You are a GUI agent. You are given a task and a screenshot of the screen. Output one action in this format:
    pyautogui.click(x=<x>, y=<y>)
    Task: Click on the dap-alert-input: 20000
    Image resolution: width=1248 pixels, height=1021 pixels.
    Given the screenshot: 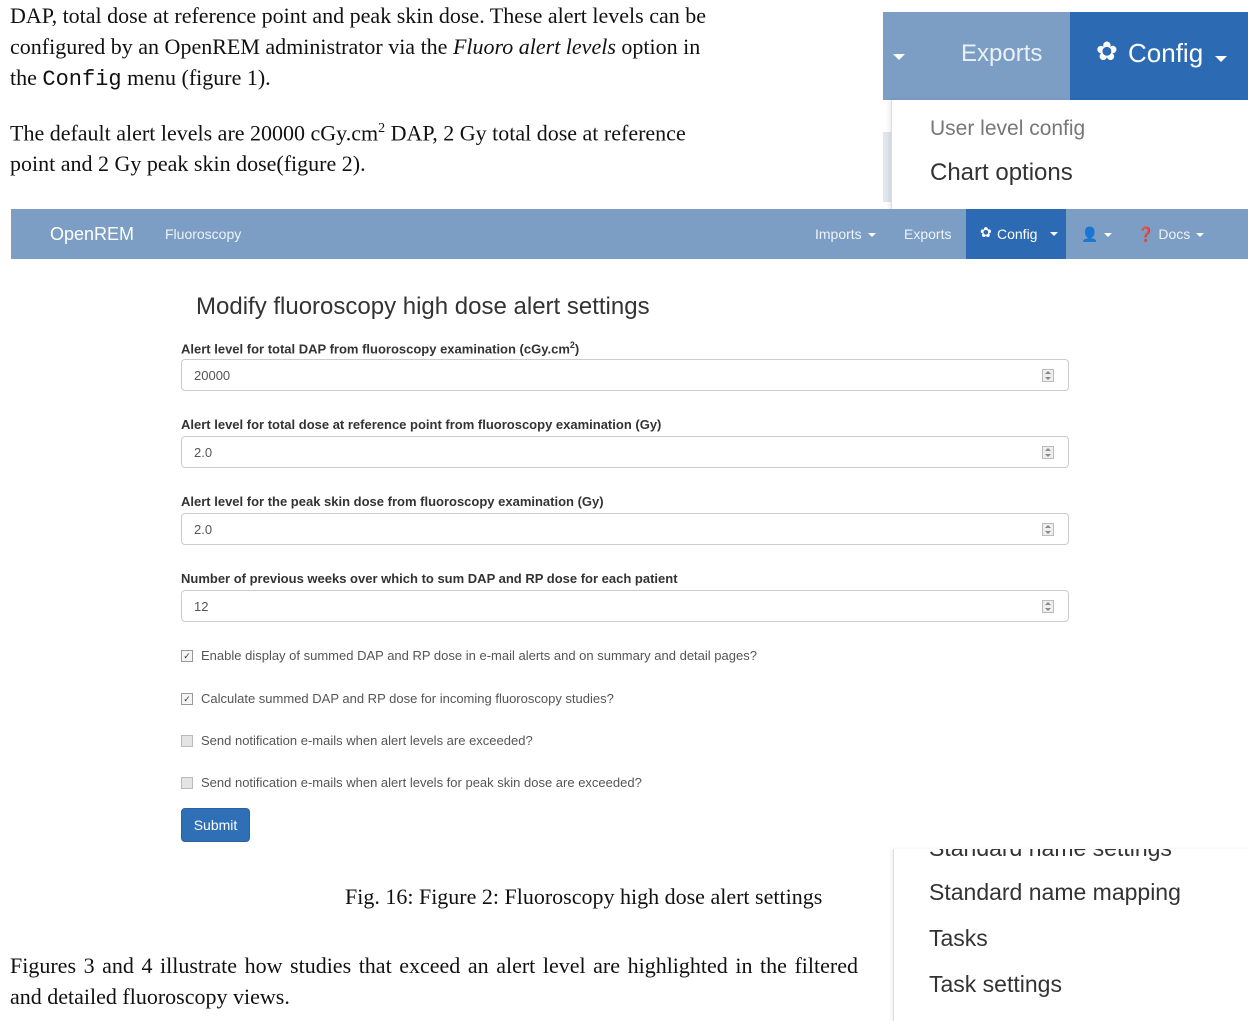 What is the action you would take?
    pyautogui.click(x=625, y=375)
    